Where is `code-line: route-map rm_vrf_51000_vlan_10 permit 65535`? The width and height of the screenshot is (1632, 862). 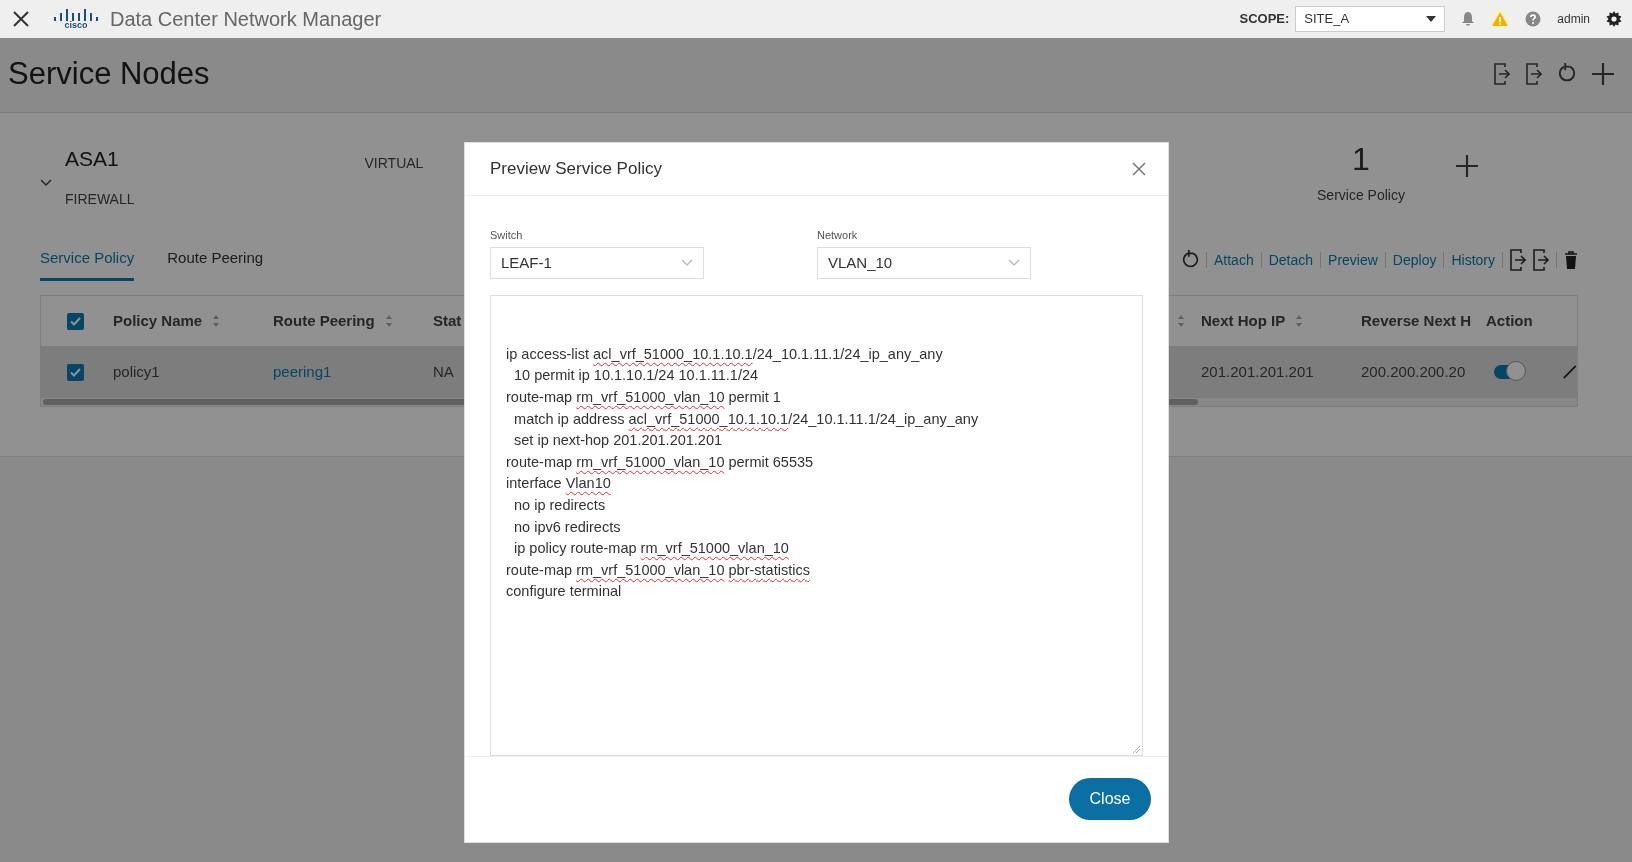
code-line: route-map rm_vrf_51000_vlan_10 permit 65535 is located at coordinates (660, 462).